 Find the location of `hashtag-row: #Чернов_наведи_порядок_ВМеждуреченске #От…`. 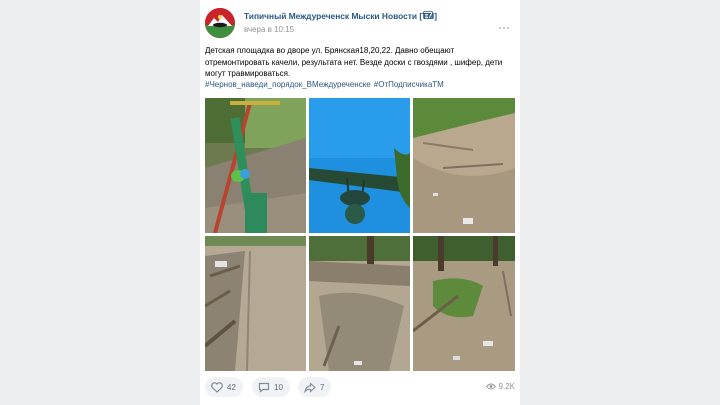

hashtag-row: #Чернов_наведи_порядок_ВМеждуреченске #От… is located at coordinates (360, 84).